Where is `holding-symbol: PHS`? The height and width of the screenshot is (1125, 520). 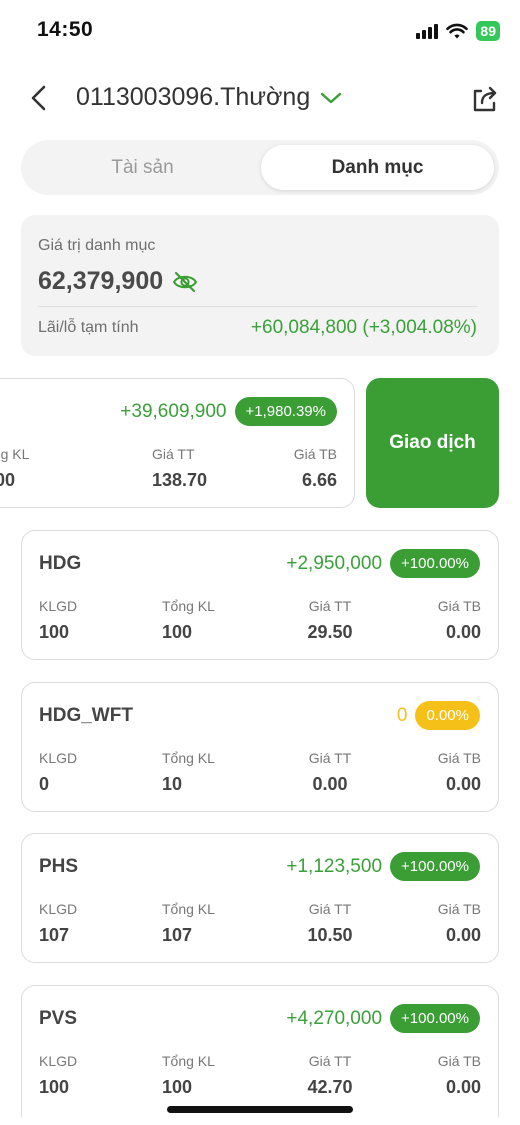 holding-symbol: PHS is located at coordinates (59, 866).